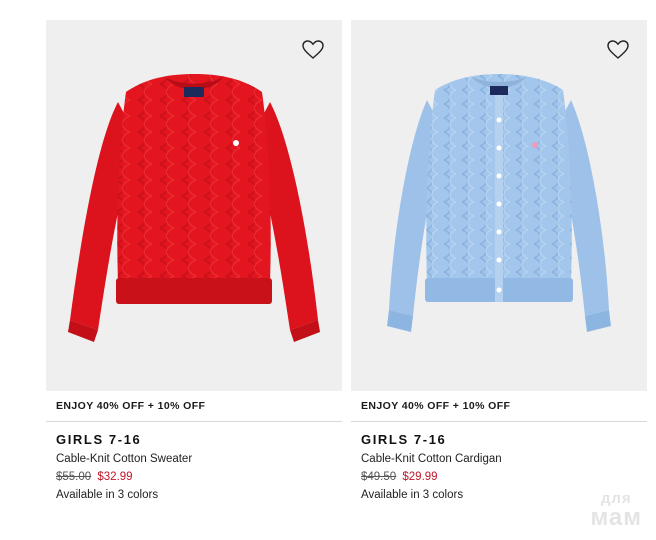 The width and height of the screenshot is (656, 540). Describe the element at coordinates (499, 477) in the screenshot. I see `price-row: $49.50 $29.99` at that location.